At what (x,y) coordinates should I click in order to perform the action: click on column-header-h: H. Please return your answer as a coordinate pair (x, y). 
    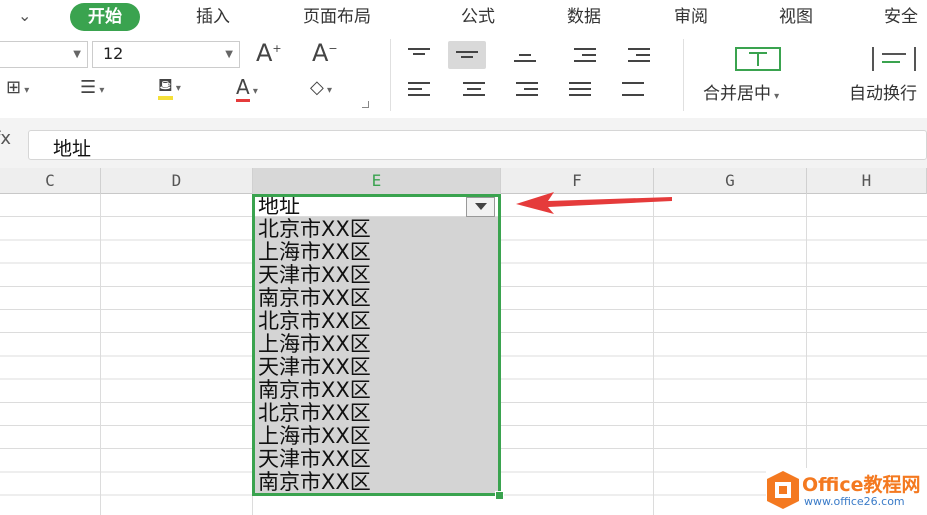
    Looking at the image, I should click on (867, 181).